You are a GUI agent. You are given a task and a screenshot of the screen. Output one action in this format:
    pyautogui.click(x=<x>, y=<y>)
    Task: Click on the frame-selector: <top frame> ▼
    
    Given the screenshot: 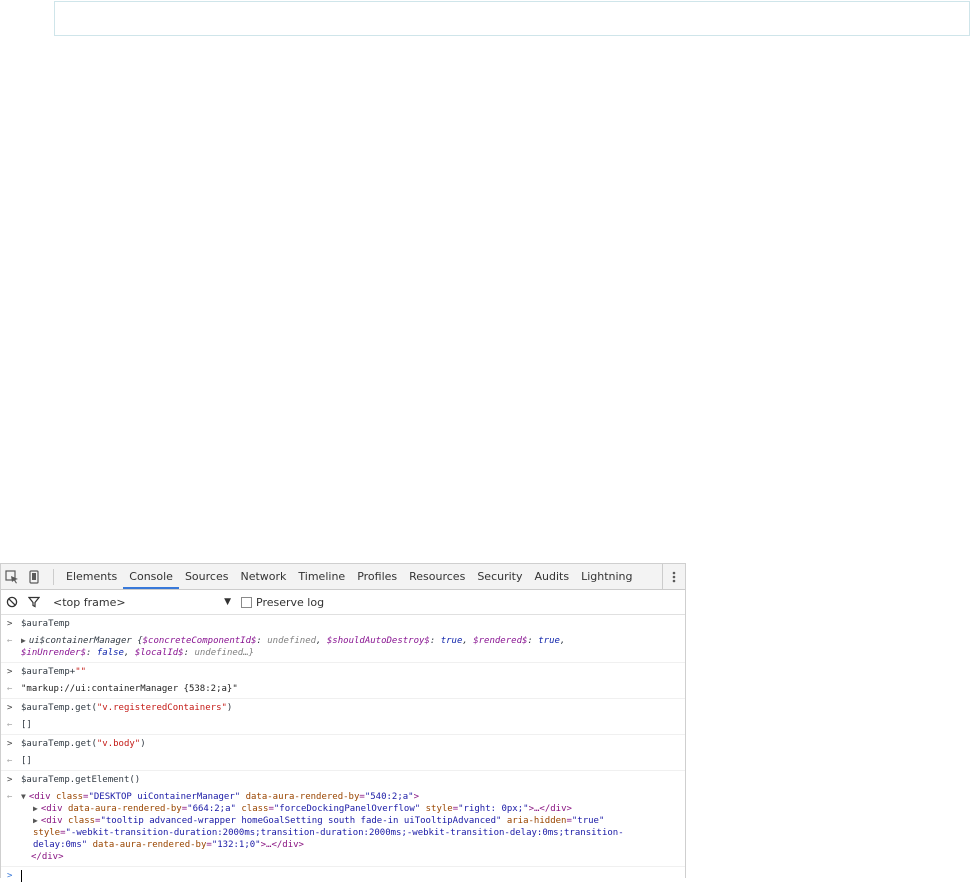 What is the action you would take?
    pyautogui.click(x=142, y=602)
    